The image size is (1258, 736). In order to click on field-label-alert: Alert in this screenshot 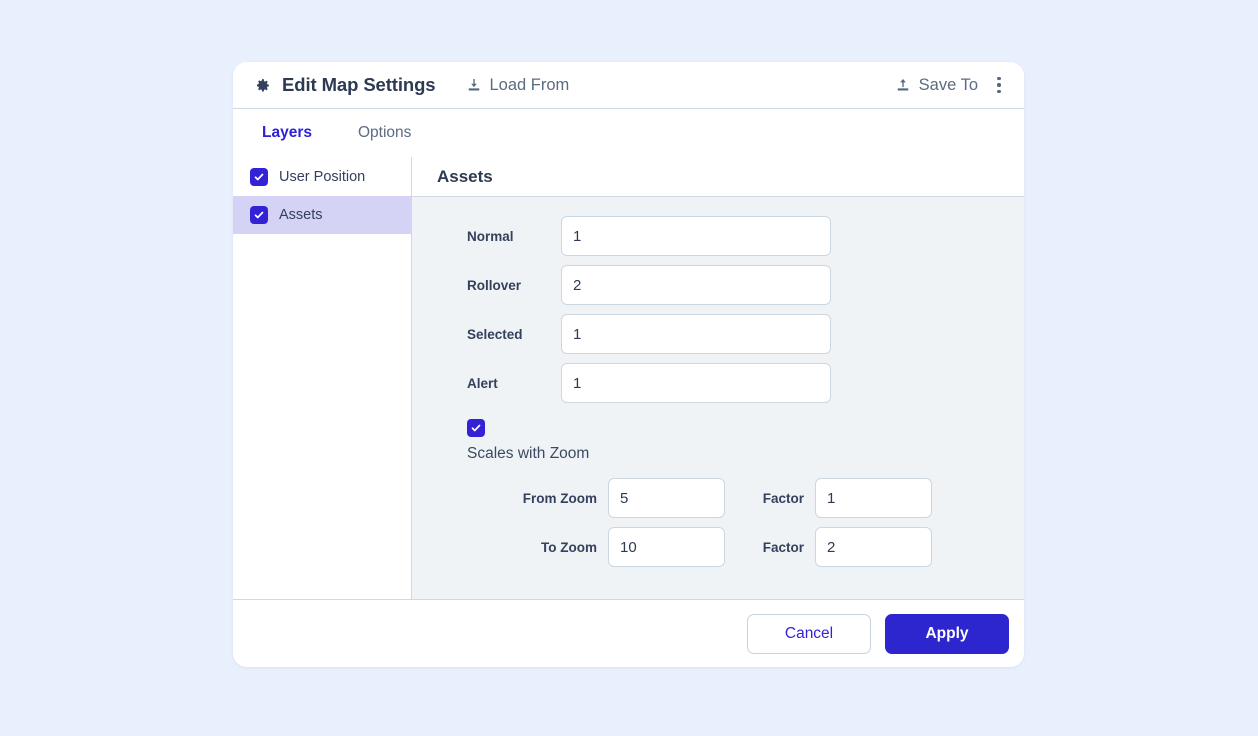, I will do `click(482, 383)`.